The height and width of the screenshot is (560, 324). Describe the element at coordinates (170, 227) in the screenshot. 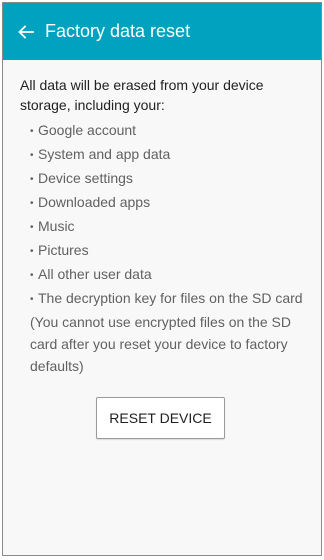

I see `list-item: • Music` at that location.